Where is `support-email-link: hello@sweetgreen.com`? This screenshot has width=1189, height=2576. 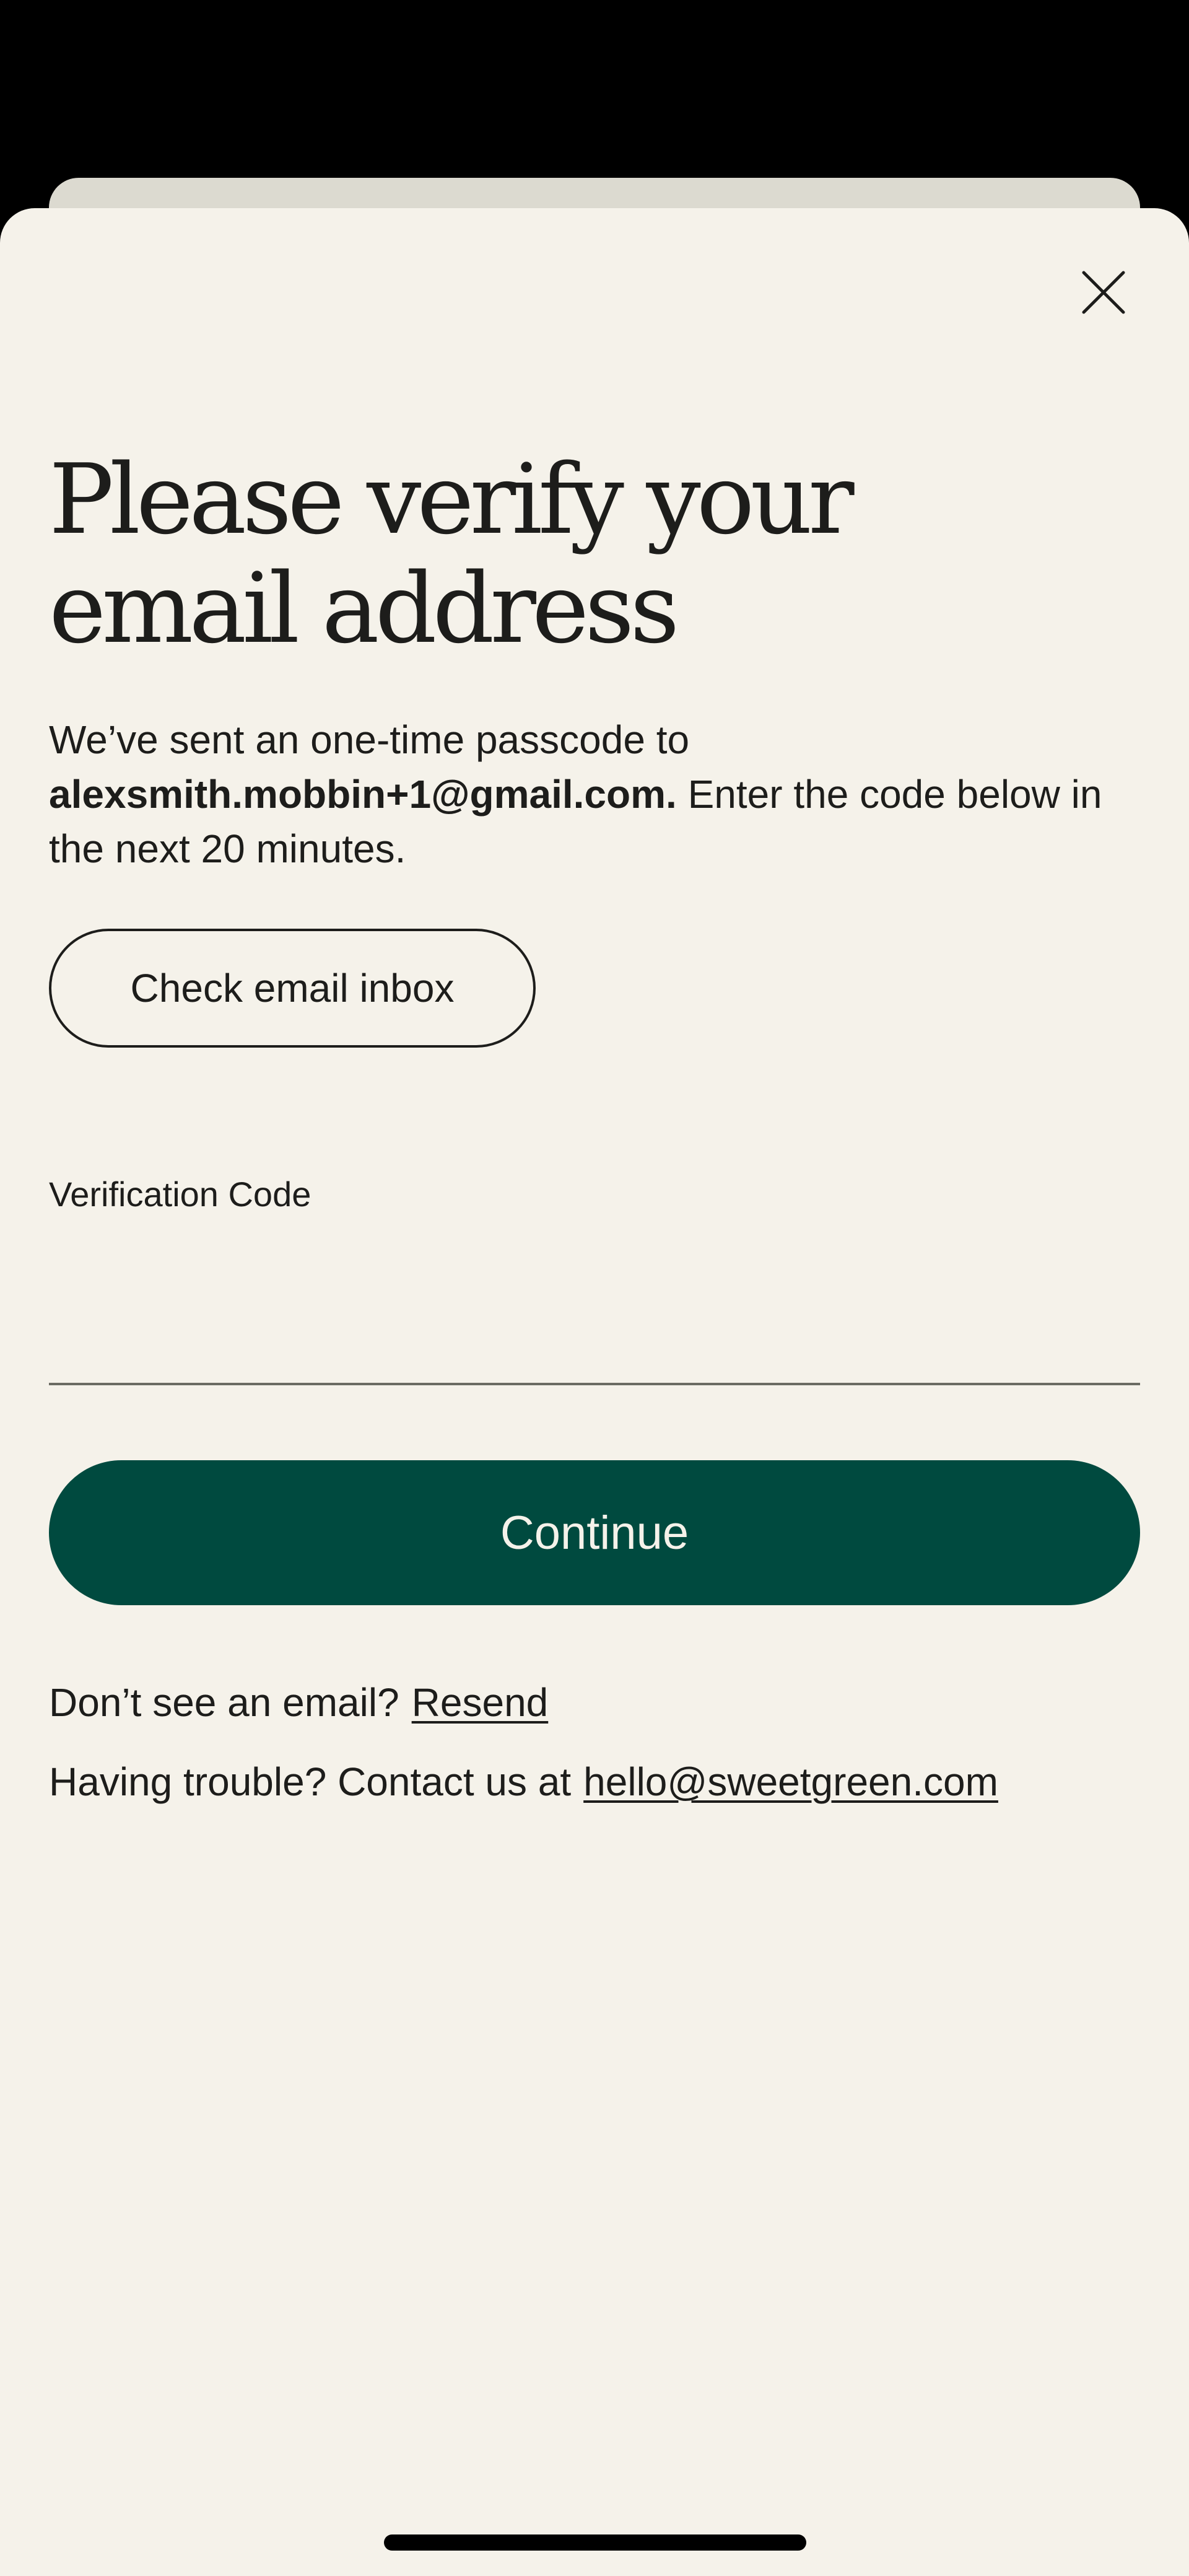 support-email-link: hello@sweetgreen.com is located at coordinates (790, 1781).